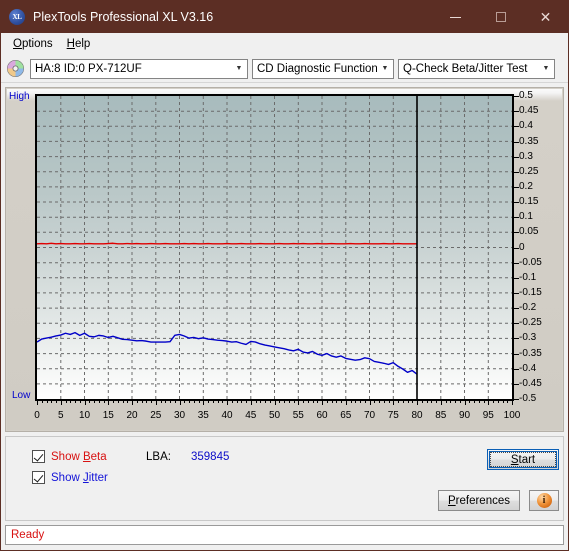  I want to click on drive-select: HA:8 ID:0 PX-712UF ▼, so click(139, 68).